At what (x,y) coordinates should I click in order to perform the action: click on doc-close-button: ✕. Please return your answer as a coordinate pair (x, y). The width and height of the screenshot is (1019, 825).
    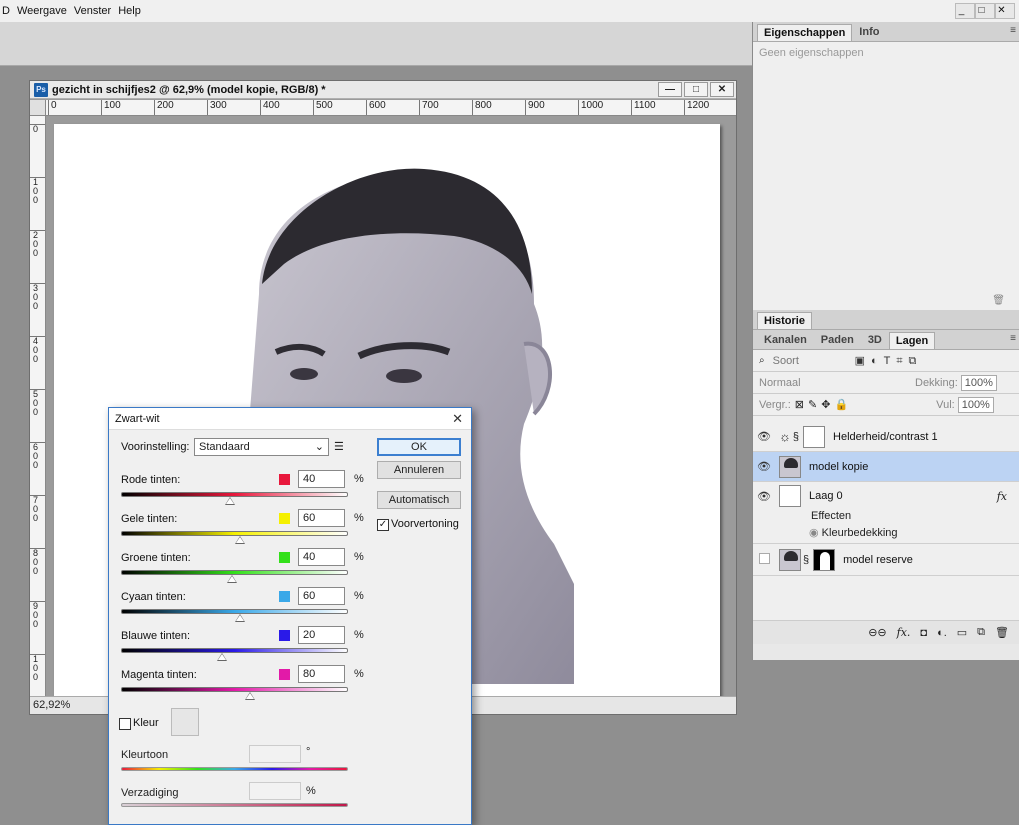
    Looking at the image, I should click on (722, 89).